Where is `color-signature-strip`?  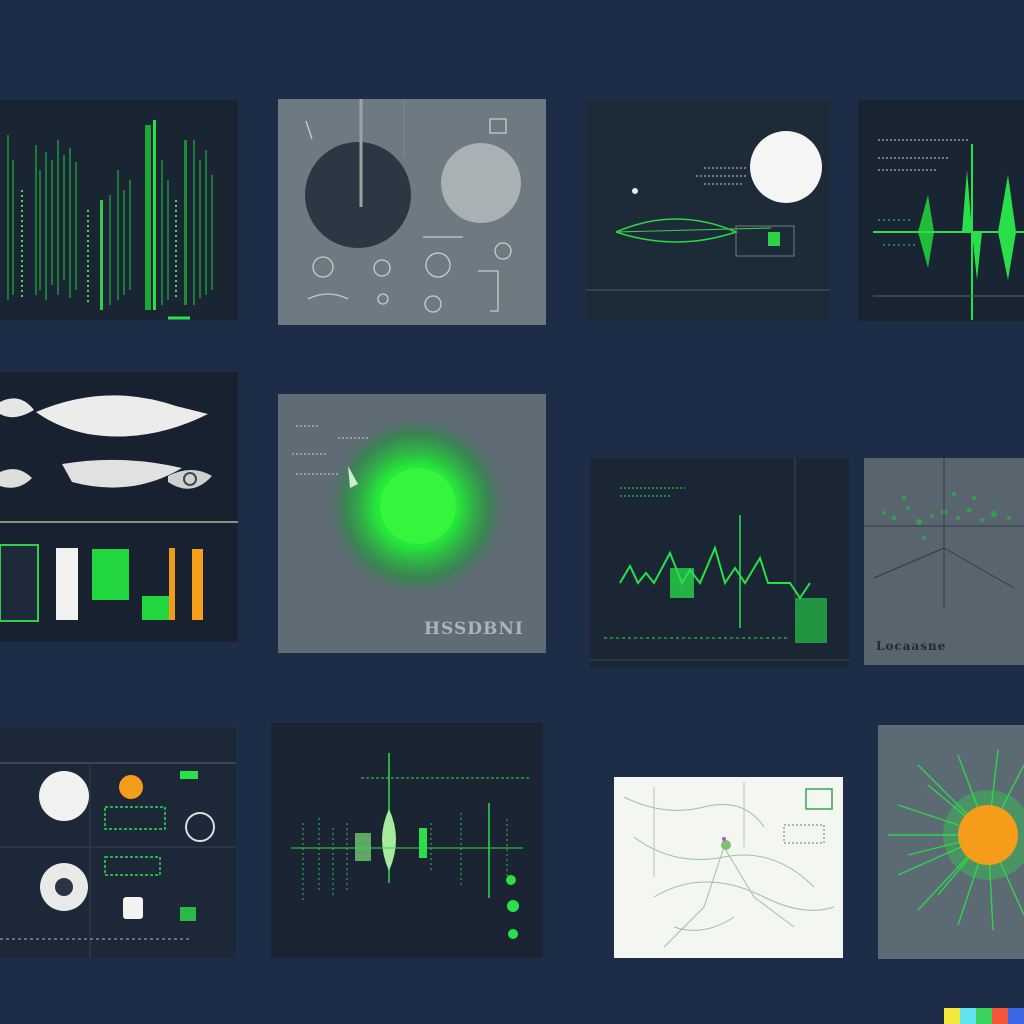 color-signature-strip is located at coordinates (984, 1016).